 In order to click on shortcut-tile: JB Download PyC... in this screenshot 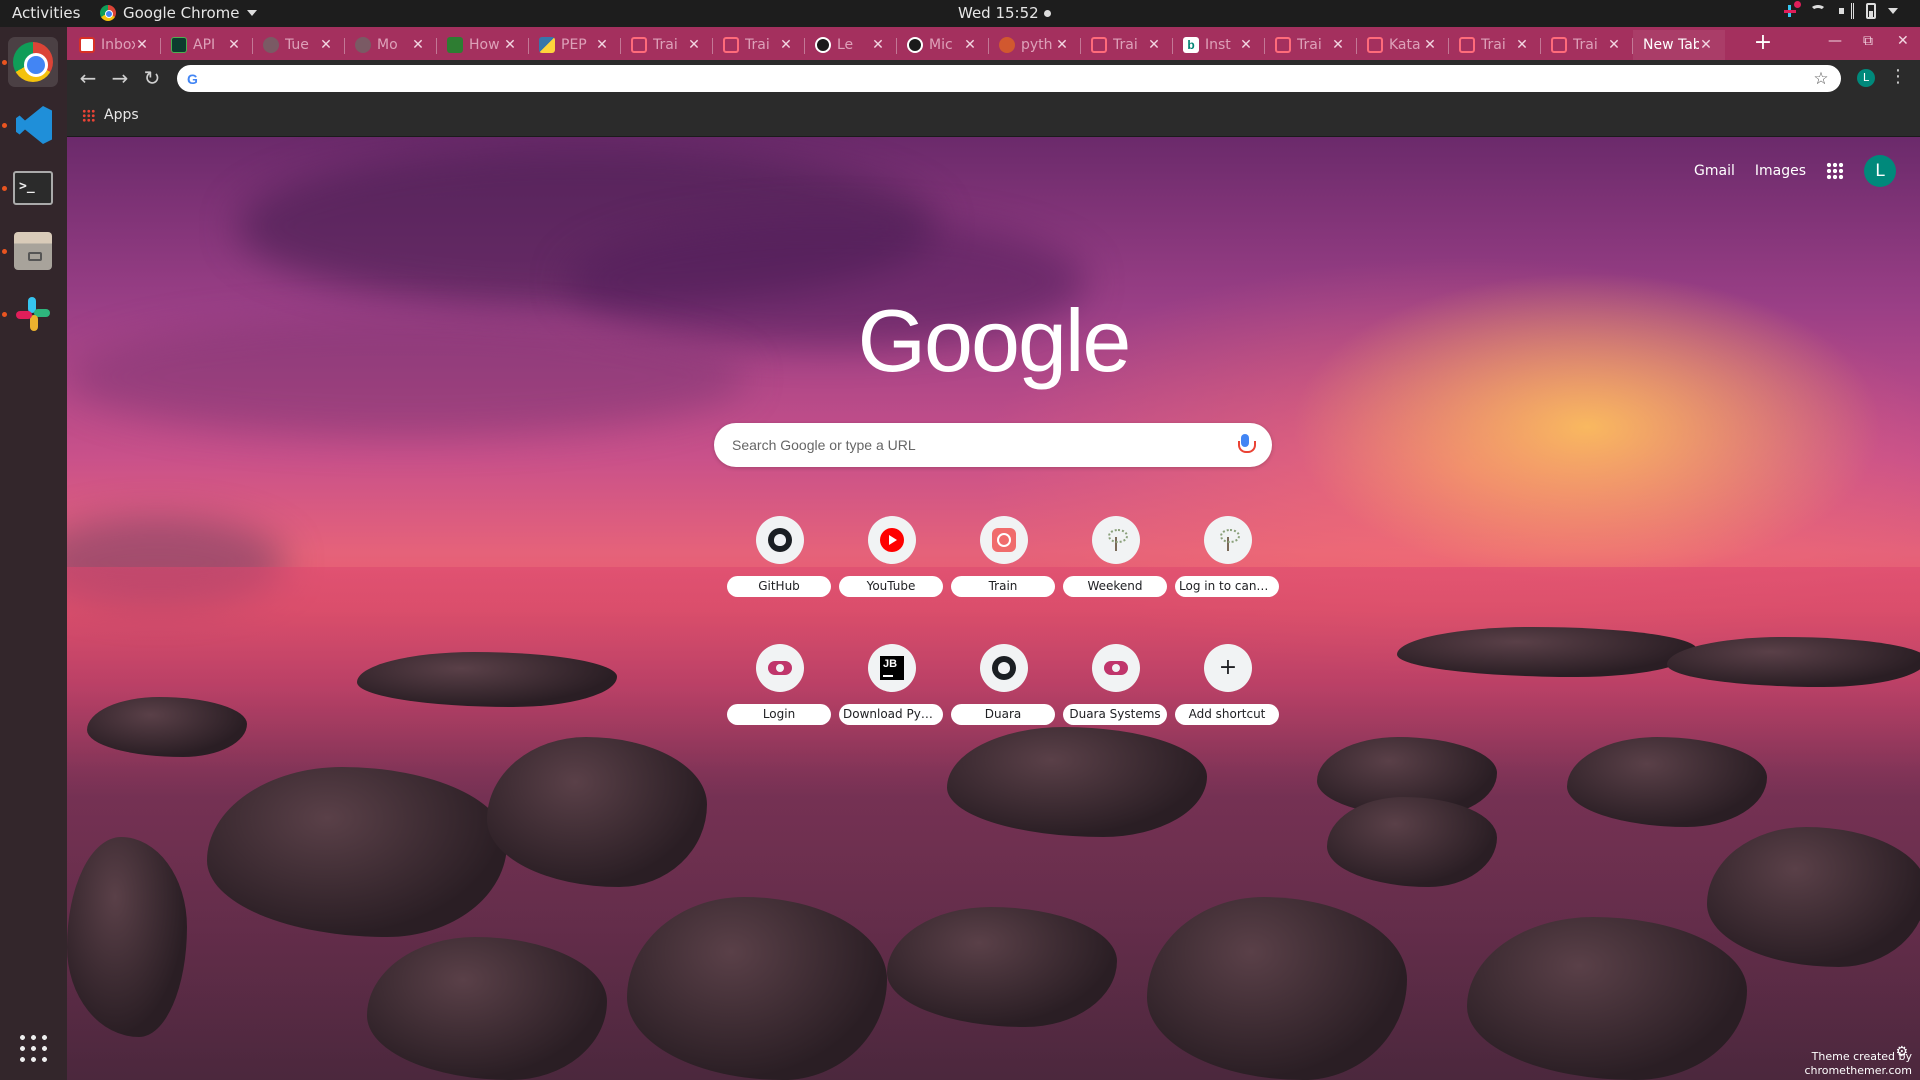, I will do `click(893, 702)`.